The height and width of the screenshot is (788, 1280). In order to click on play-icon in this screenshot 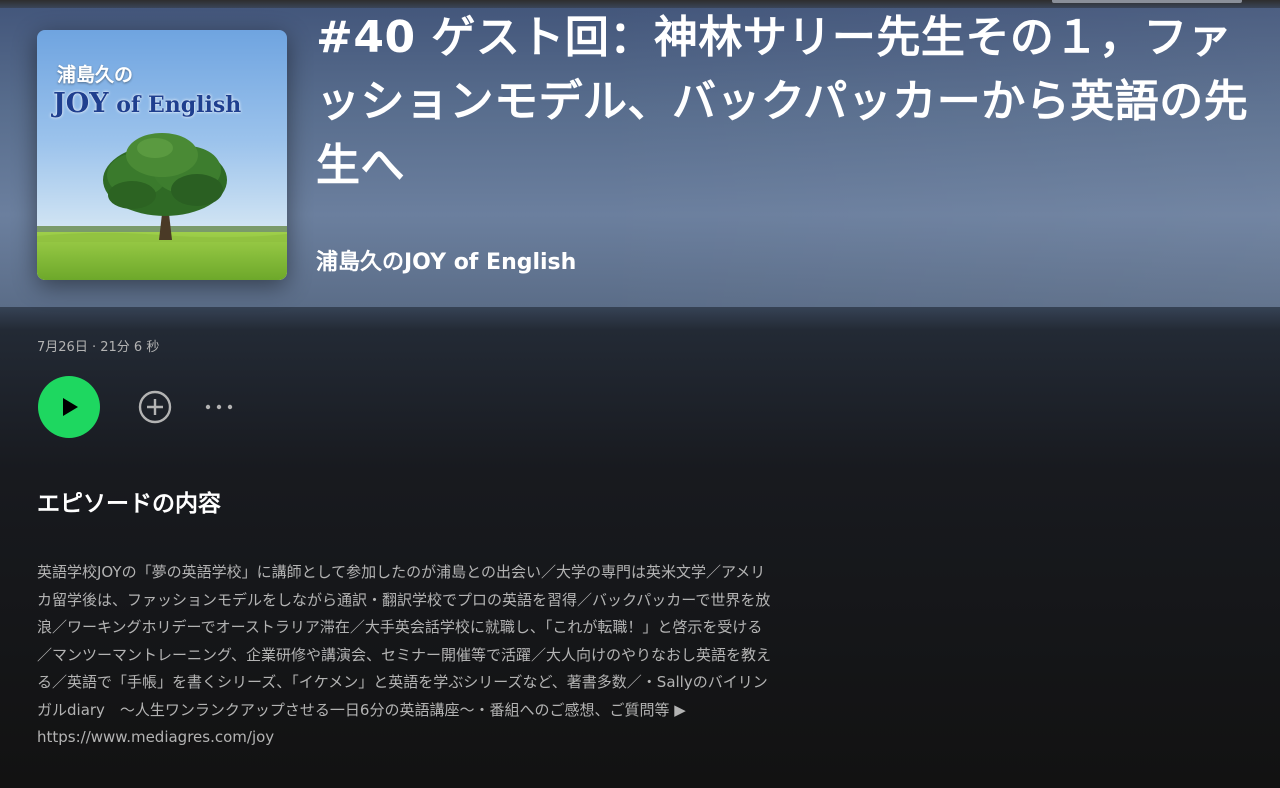, I will do `click(70, 407)`.